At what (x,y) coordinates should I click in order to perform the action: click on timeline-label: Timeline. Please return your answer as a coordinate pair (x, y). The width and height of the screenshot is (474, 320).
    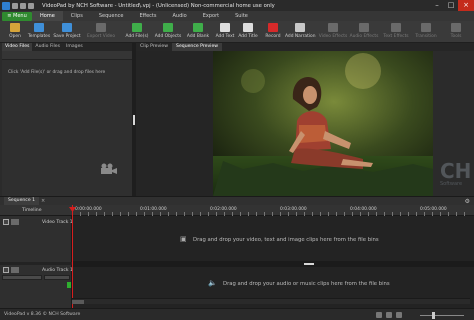
    Looking at the image, I should click on (32, 210).